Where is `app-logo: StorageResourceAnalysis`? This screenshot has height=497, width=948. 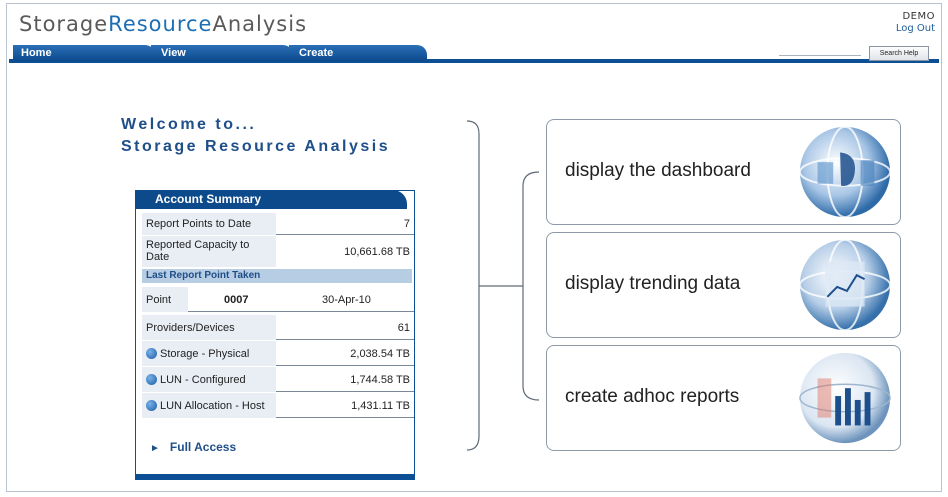
app-logo: StorageResourceAnalysis is located at coordinates (163, 24).